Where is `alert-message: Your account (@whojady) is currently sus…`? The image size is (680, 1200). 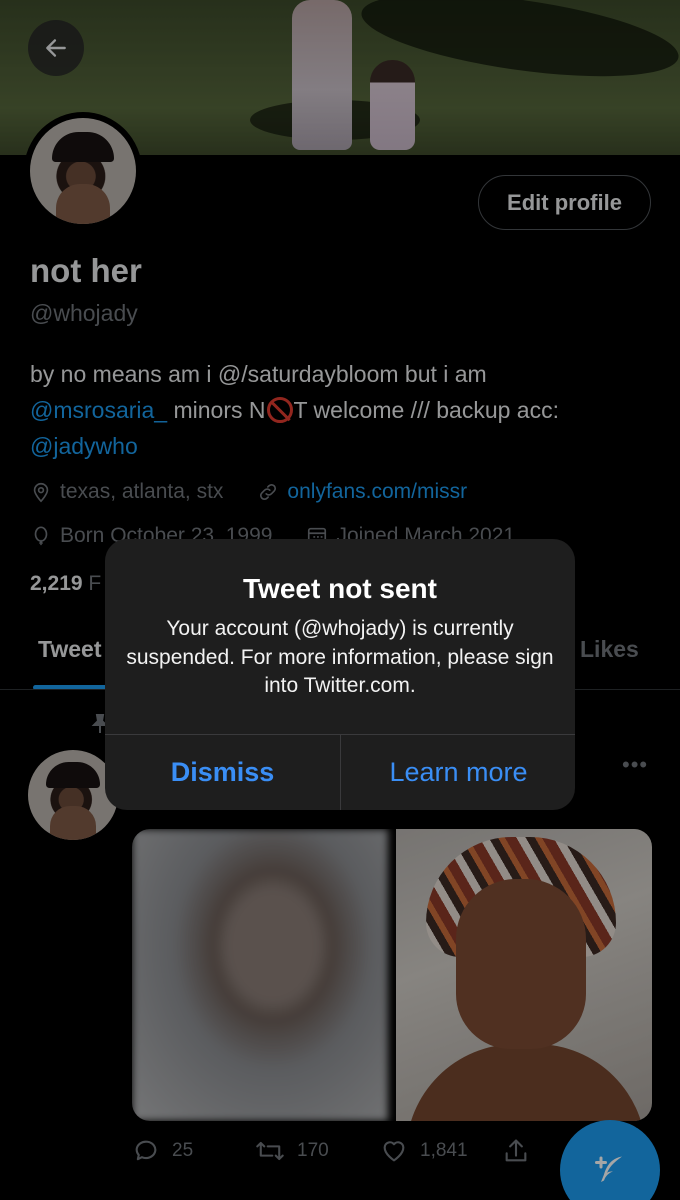
alert-message: Your account (@whojady) is currently sus… is located at coordinates (340, 657).